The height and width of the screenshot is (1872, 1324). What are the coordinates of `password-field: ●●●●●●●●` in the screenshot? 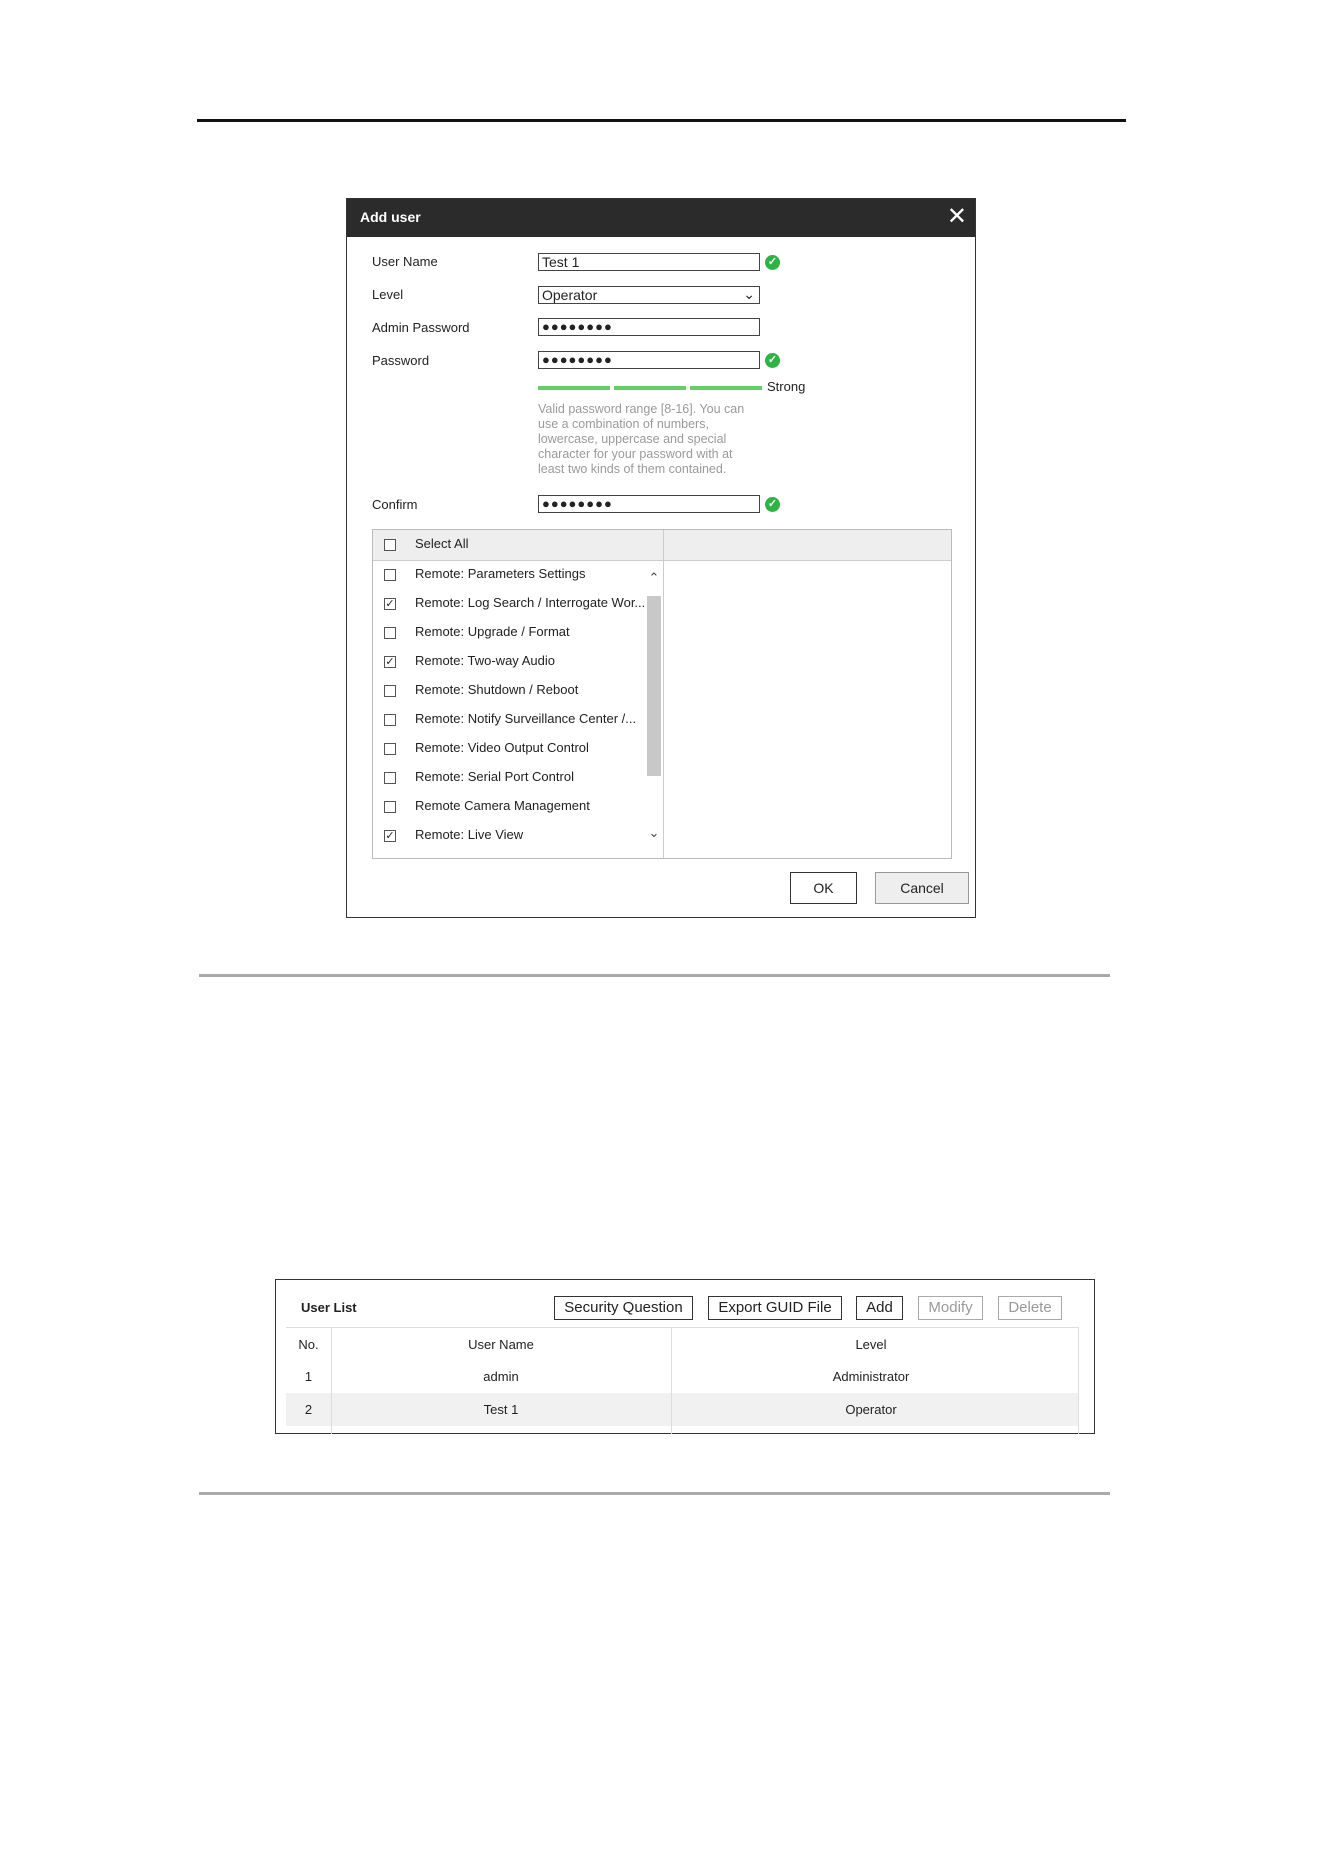 It's located at (649, 360).